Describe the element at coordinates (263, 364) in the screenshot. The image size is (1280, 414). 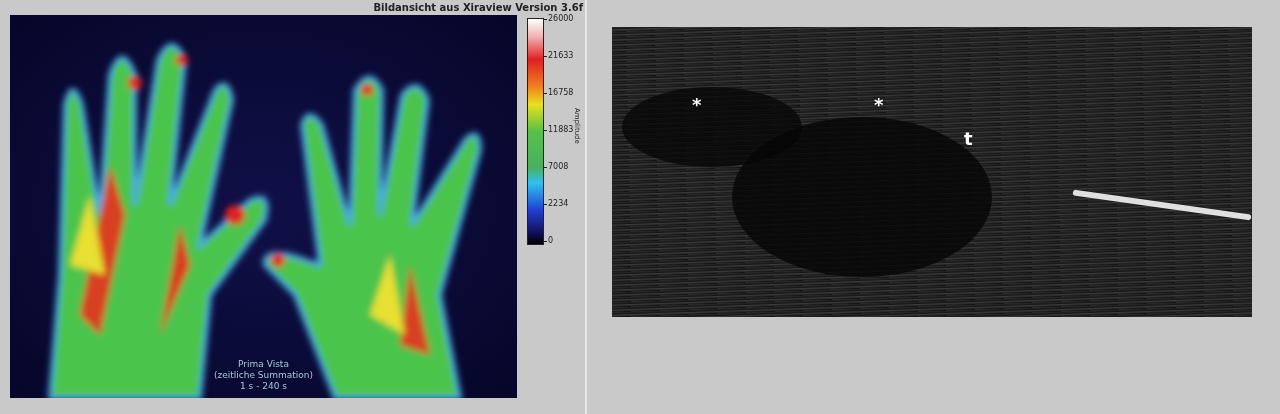
I see `image-caption: Prima Vista` at that location.